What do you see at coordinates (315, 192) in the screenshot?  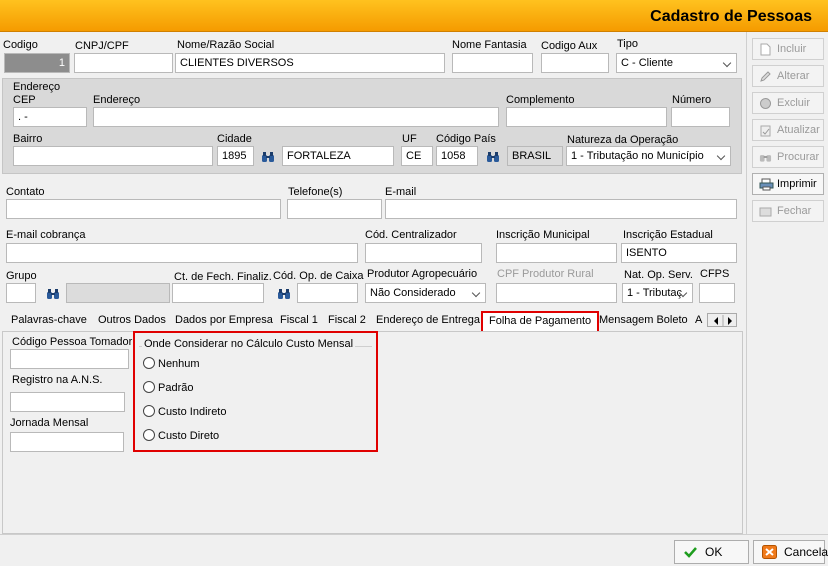 I see `telefone-label: Telefone(s)` at bounding box center [315, 192].